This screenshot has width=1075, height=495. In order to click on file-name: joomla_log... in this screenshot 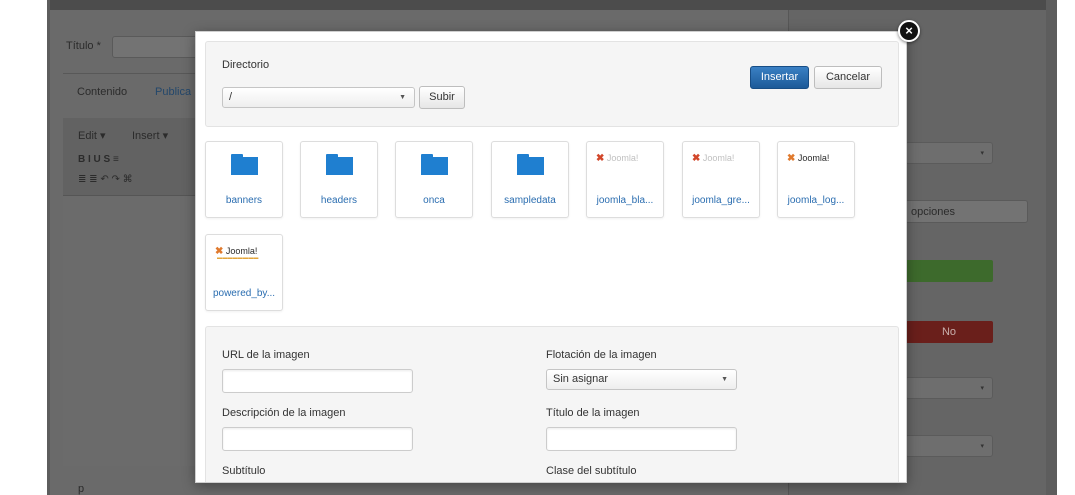, I will do `click(816, 200)`.